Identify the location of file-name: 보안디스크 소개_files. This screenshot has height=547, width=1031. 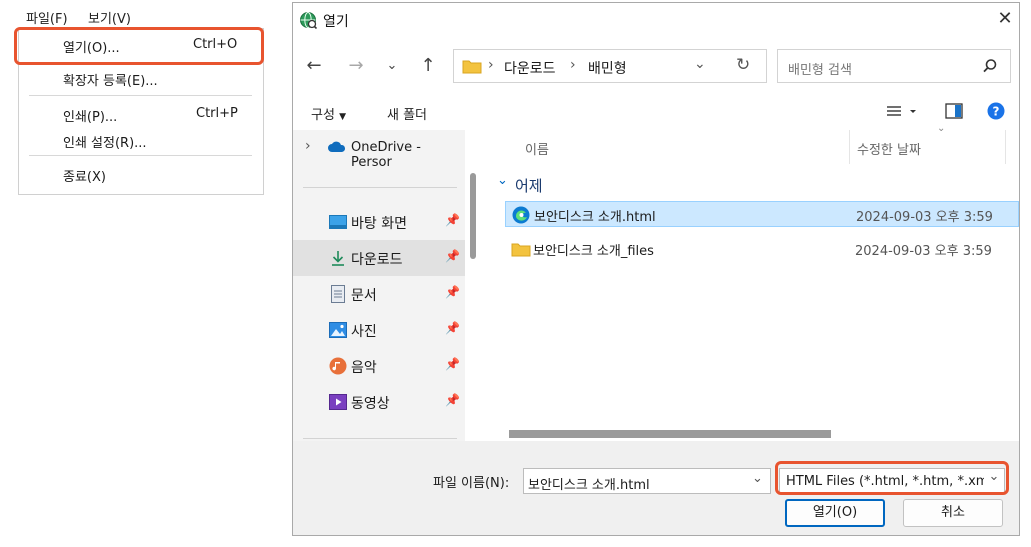
(593, 251).